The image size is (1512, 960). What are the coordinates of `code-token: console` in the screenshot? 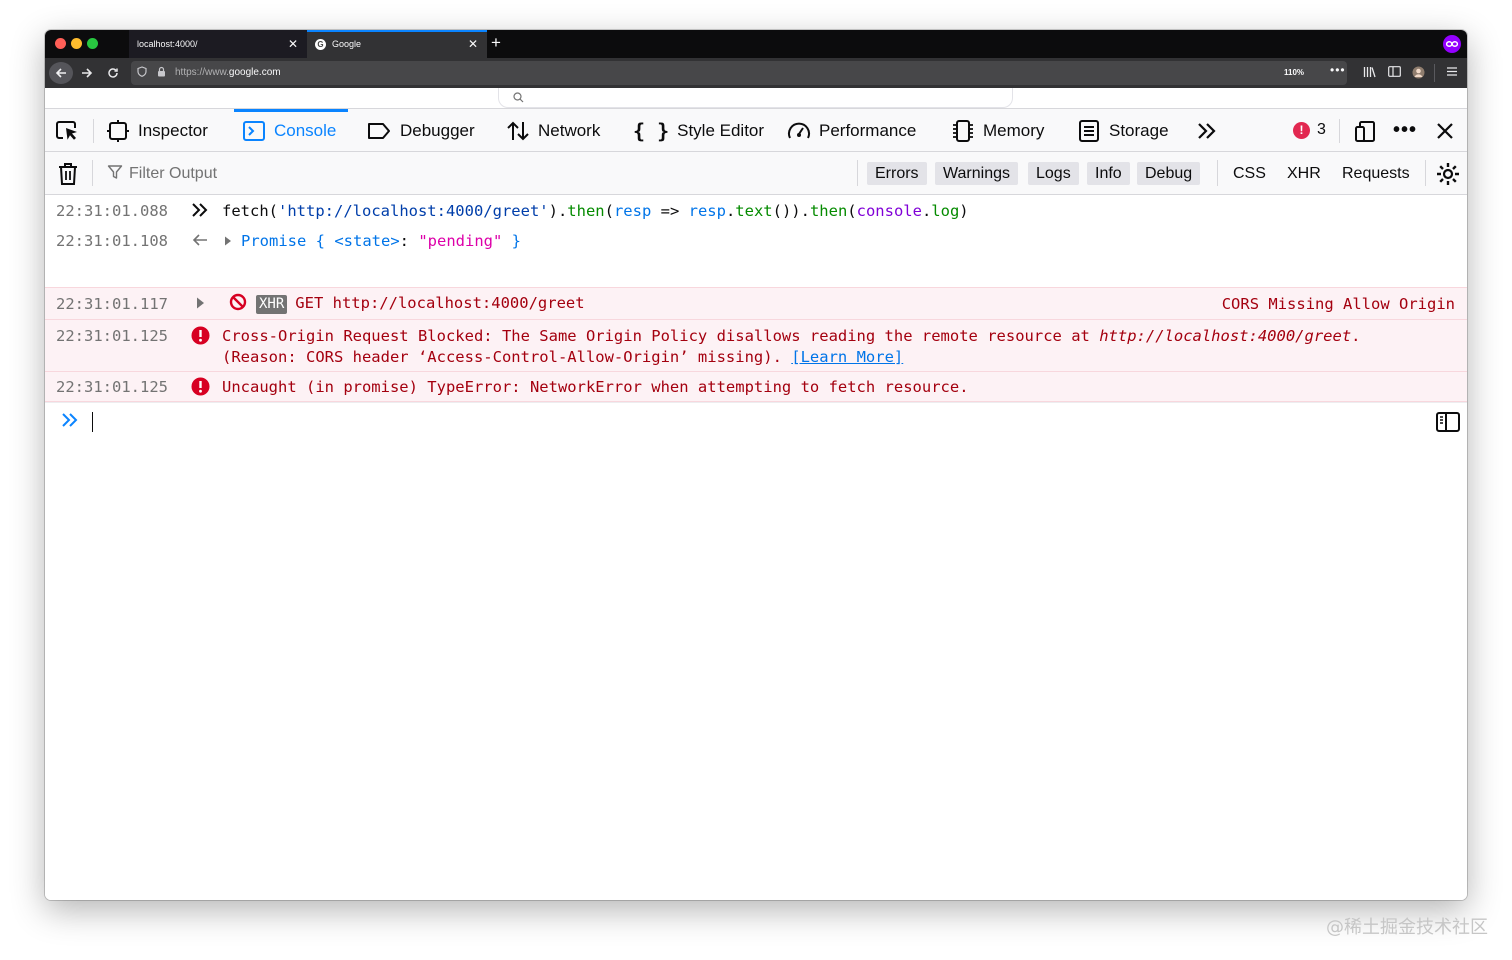 It's located at (889, 211).